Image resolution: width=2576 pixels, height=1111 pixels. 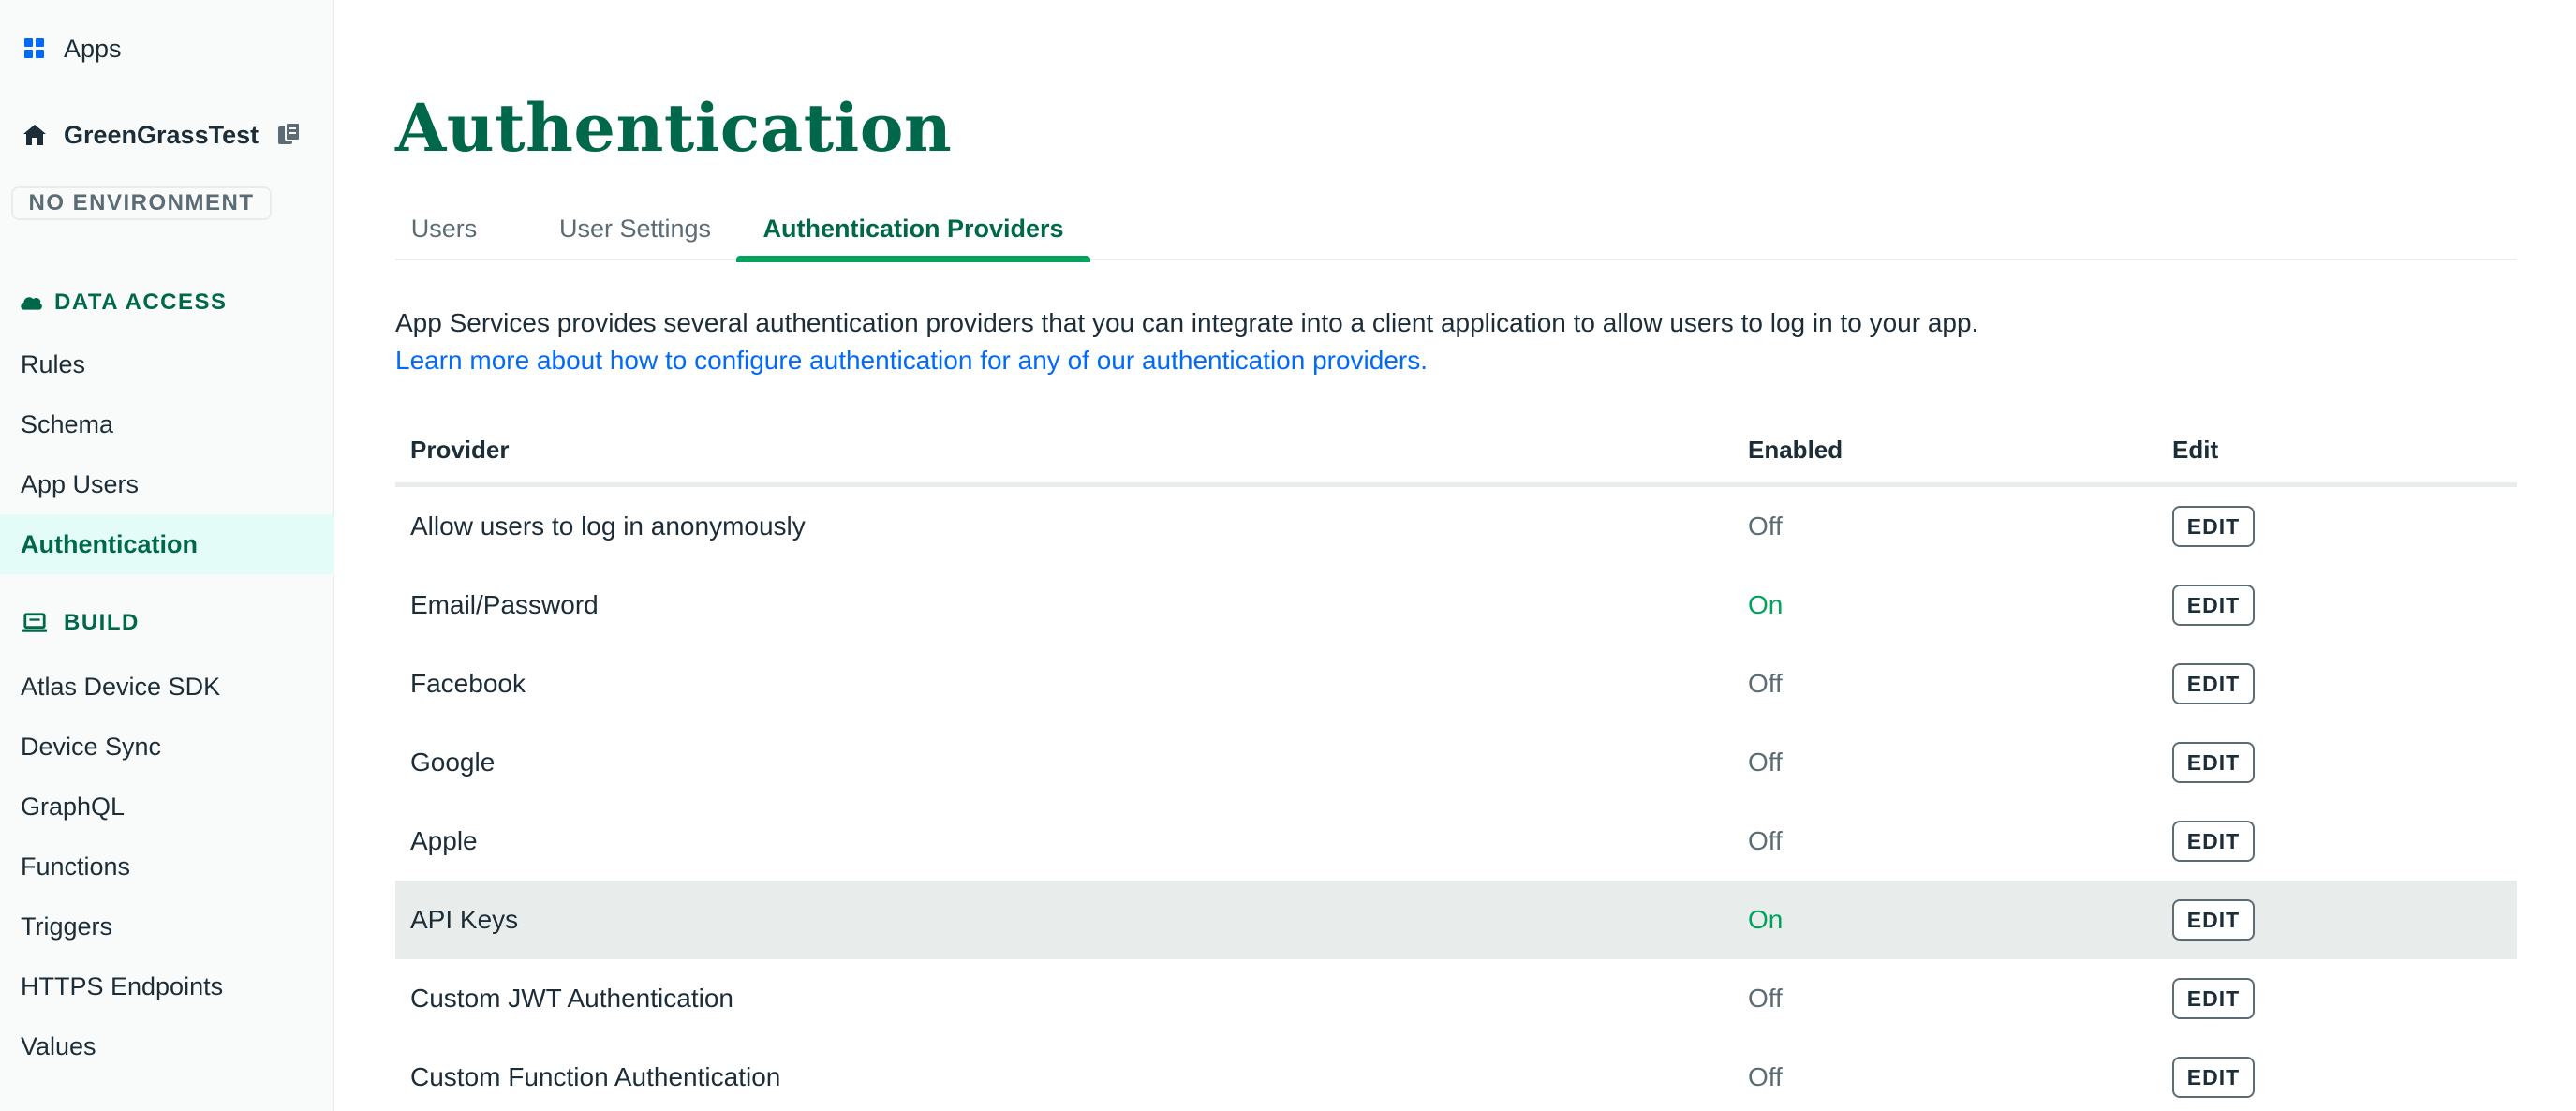 I want to click on tab-authentication-providers: Authentication Providers, so click(x=913, y=229).